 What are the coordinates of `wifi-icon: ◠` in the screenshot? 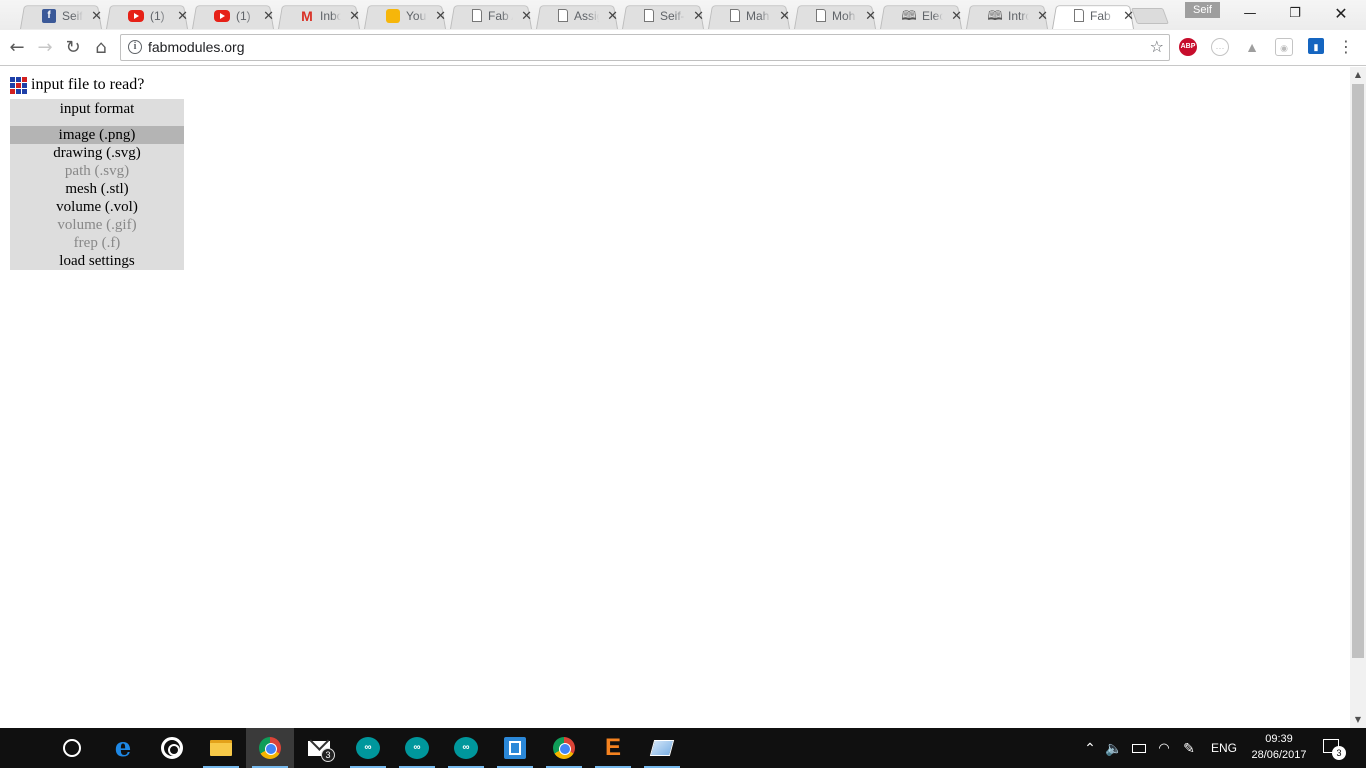 It's located at (1164, 748).